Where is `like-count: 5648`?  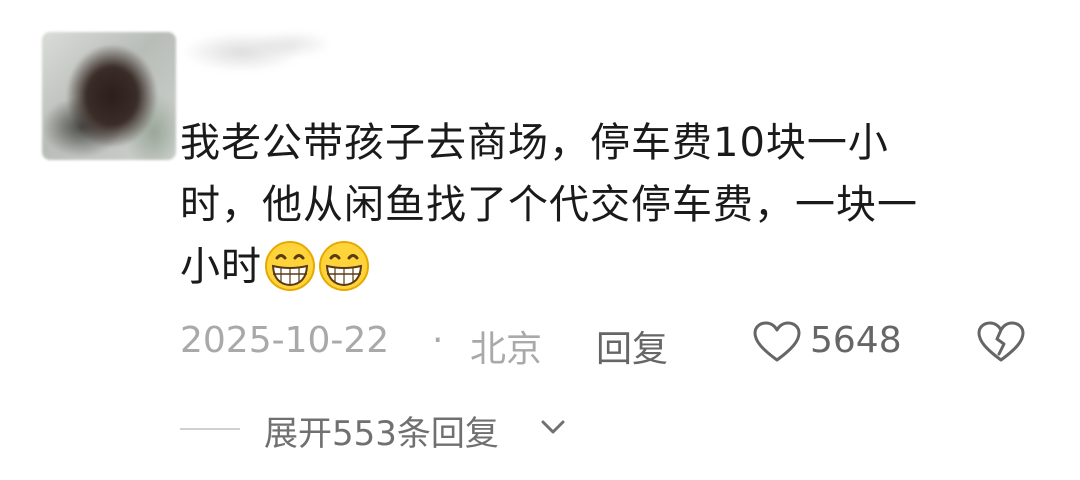
like-count: 5648 is located at coordinates (856, 340).